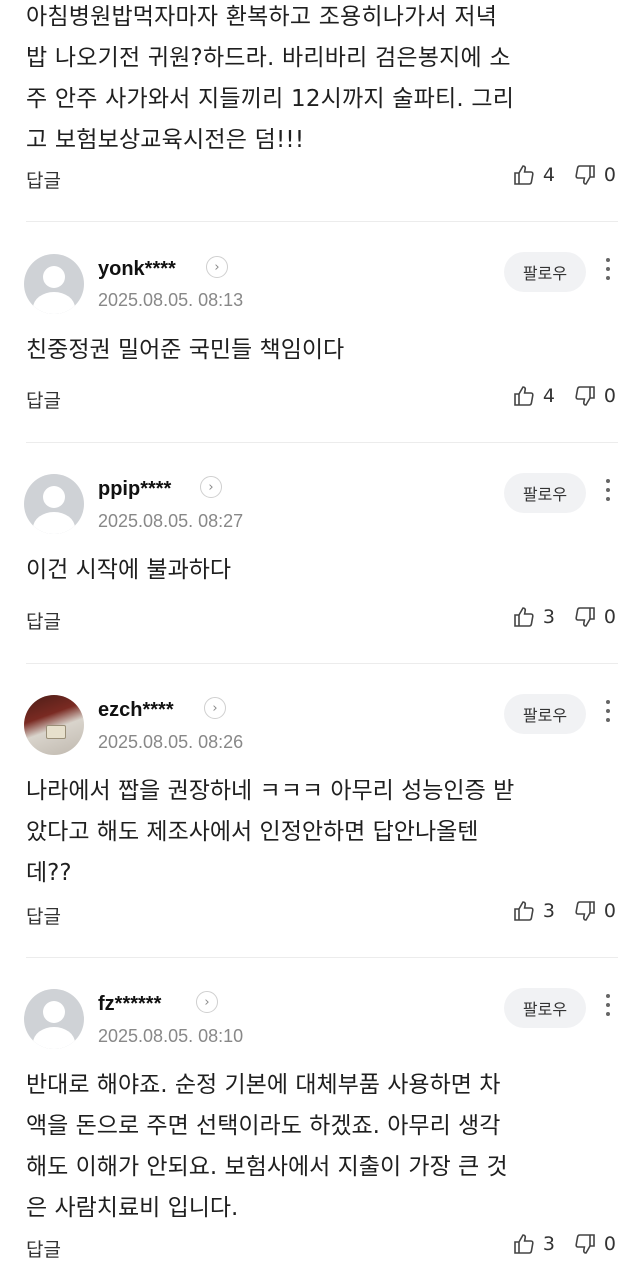 The height and width of the screenshot is (1280, 640). Describe the element at coordinates (129, 1004) in the screenshot. I see `username: fz******` at that location.